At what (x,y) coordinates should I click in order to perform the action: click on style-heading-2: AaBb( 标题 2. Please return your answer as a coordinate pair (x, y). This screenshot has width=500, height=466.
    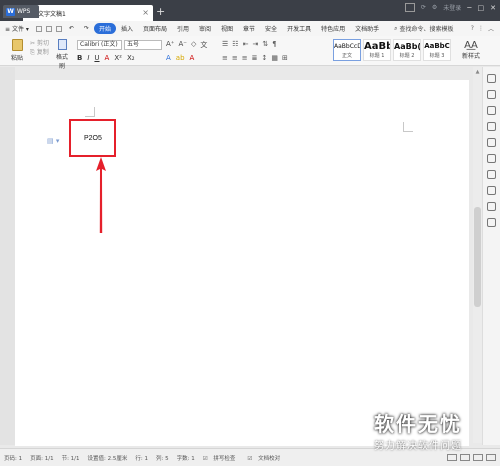
    Looking at the image, I should click on (407, 50).